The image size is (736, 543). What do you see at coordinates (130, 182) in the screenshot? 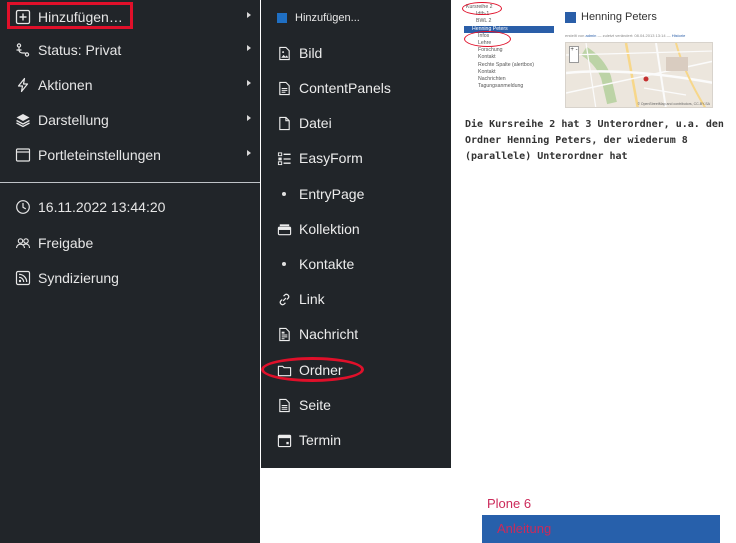
I see `toolbar-divider` at bounding box center [130, 182].